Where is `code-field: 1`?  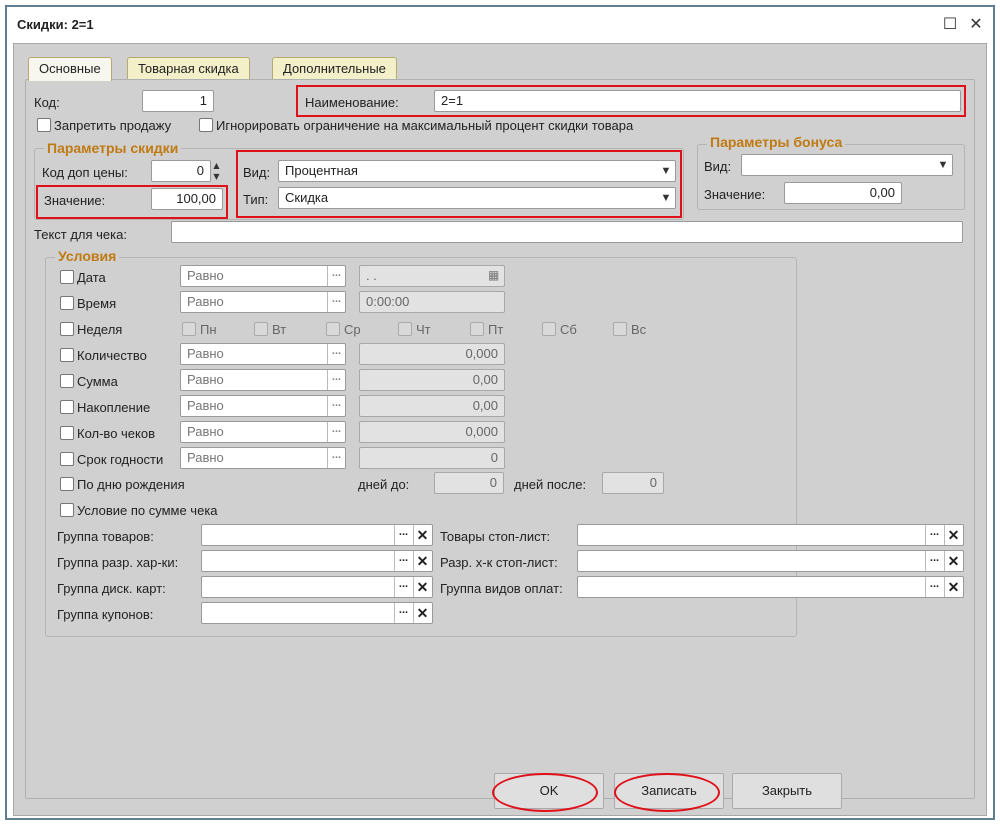 code-field: 1 is located at coordinates (178, 101).